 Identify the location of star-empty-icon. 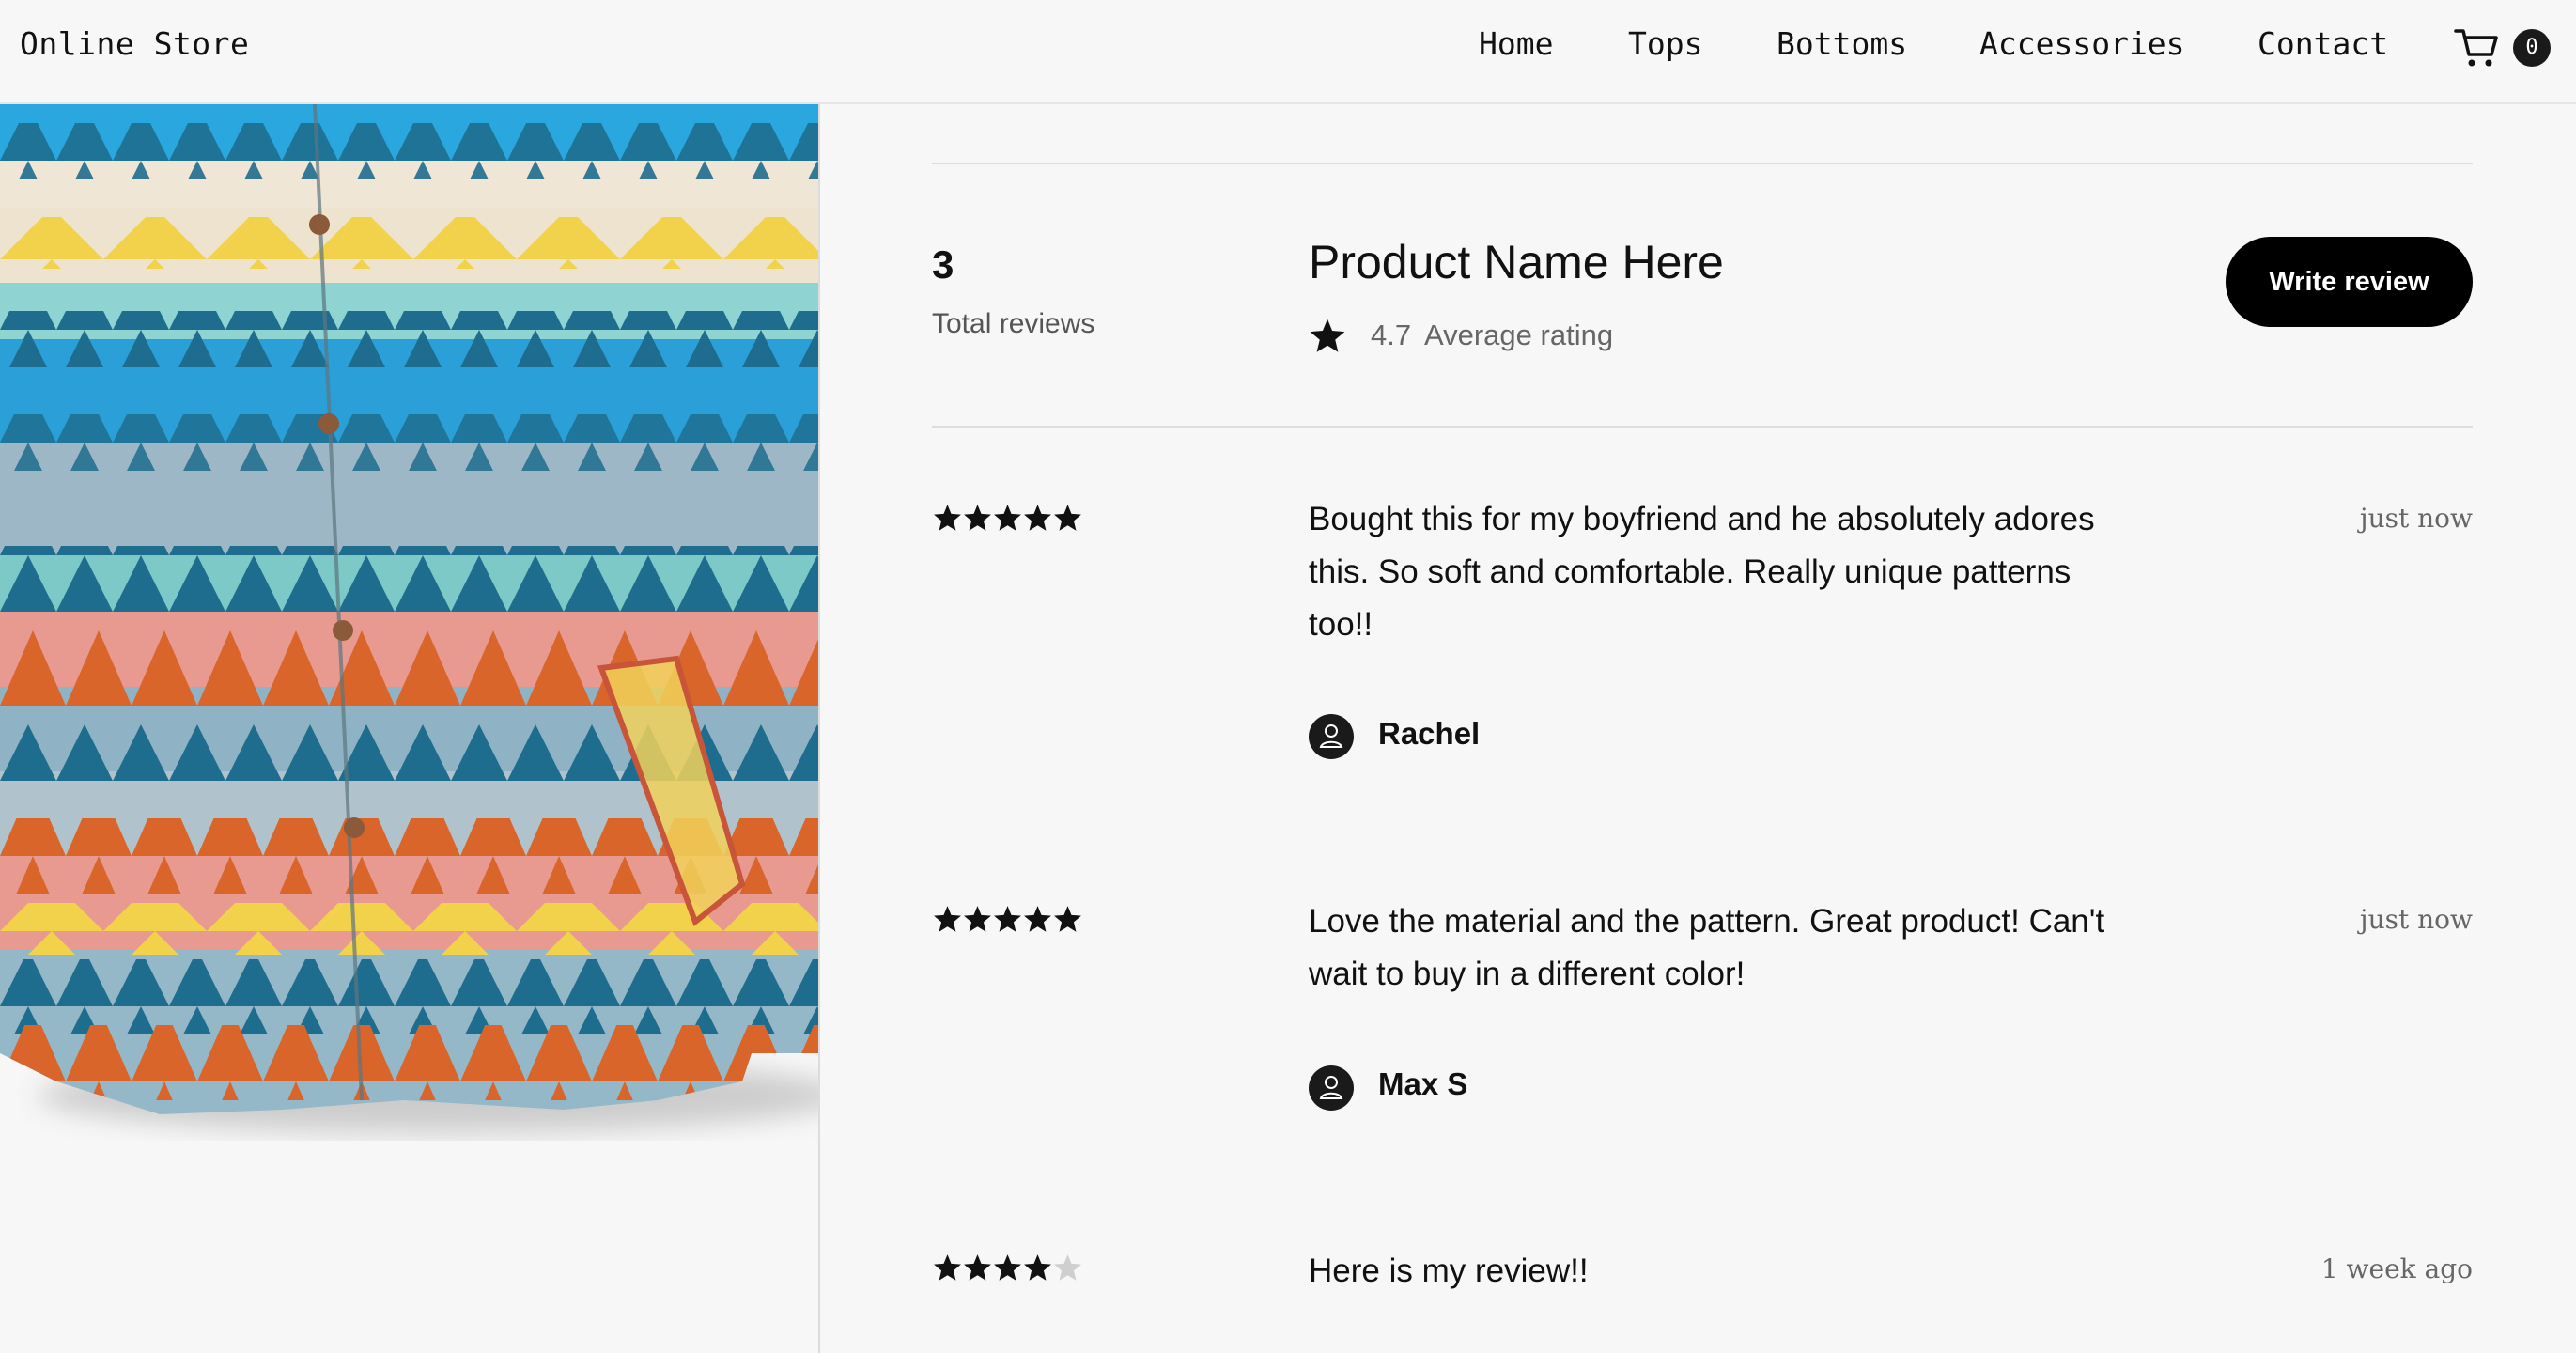
(1067, 1267).